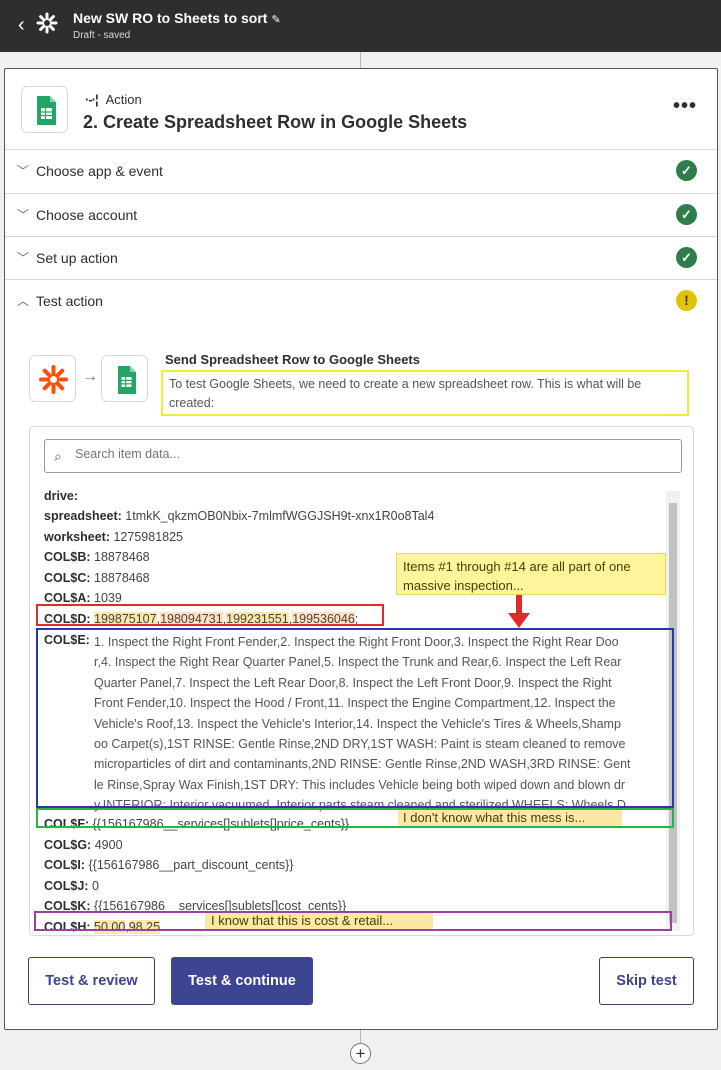 This screenshot has height=1070, width=721. I want to click on annotation-box-blue, so click(355, 718).